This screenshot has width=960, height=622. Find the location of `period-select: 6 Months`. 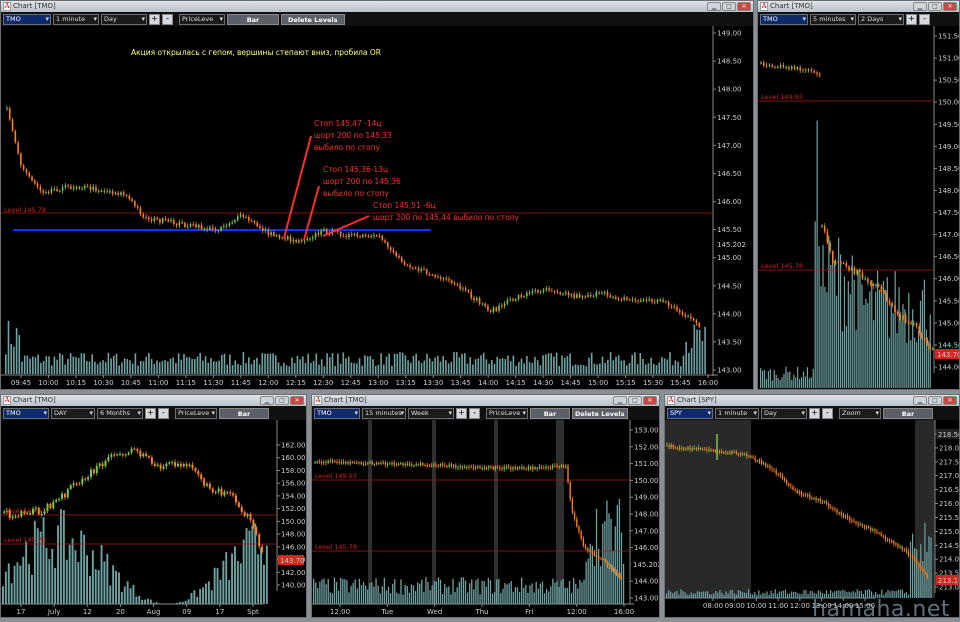

period-select: 6 Months is located at coordinates (120, 413).